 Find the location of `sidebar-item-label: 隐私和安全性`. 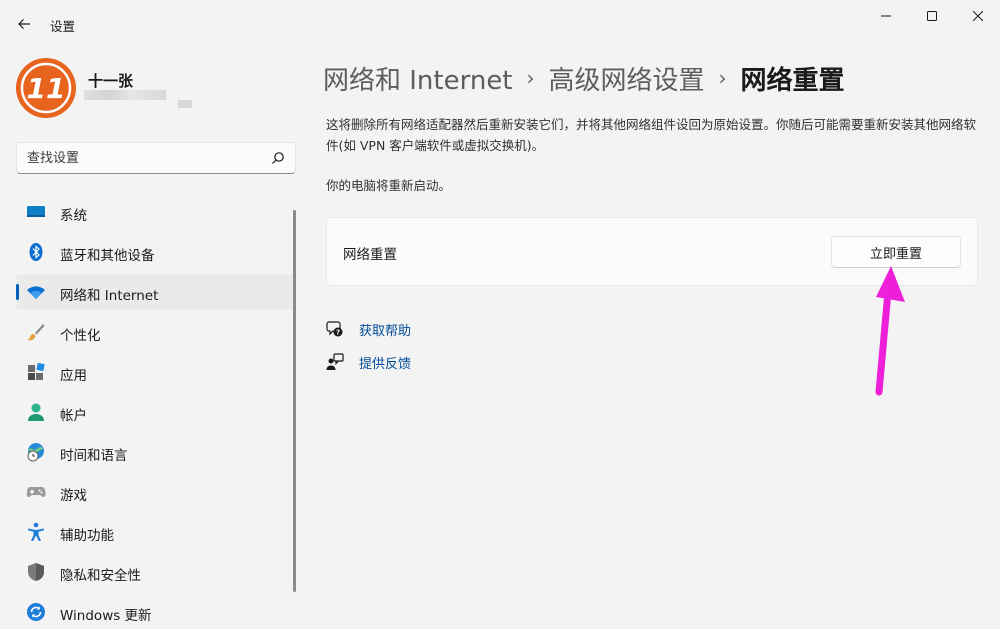

sidebar-item-label: 隐私和安全性 is located at coordinates (100, 576).